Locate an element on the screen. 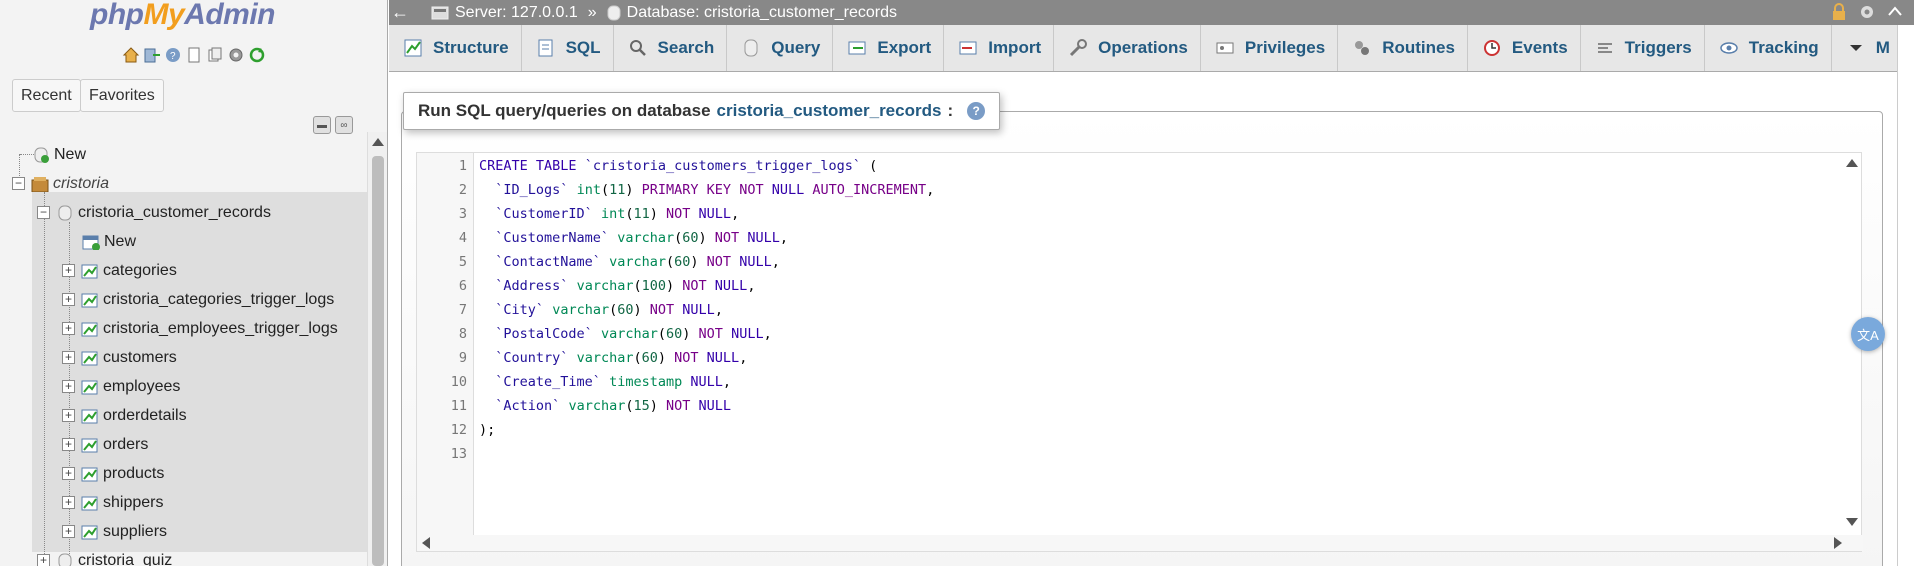 The height and width of the screenshot is (566, 1914). phpmyadmin-logo: phpMyAdmin is located at coordinates (182, 16).